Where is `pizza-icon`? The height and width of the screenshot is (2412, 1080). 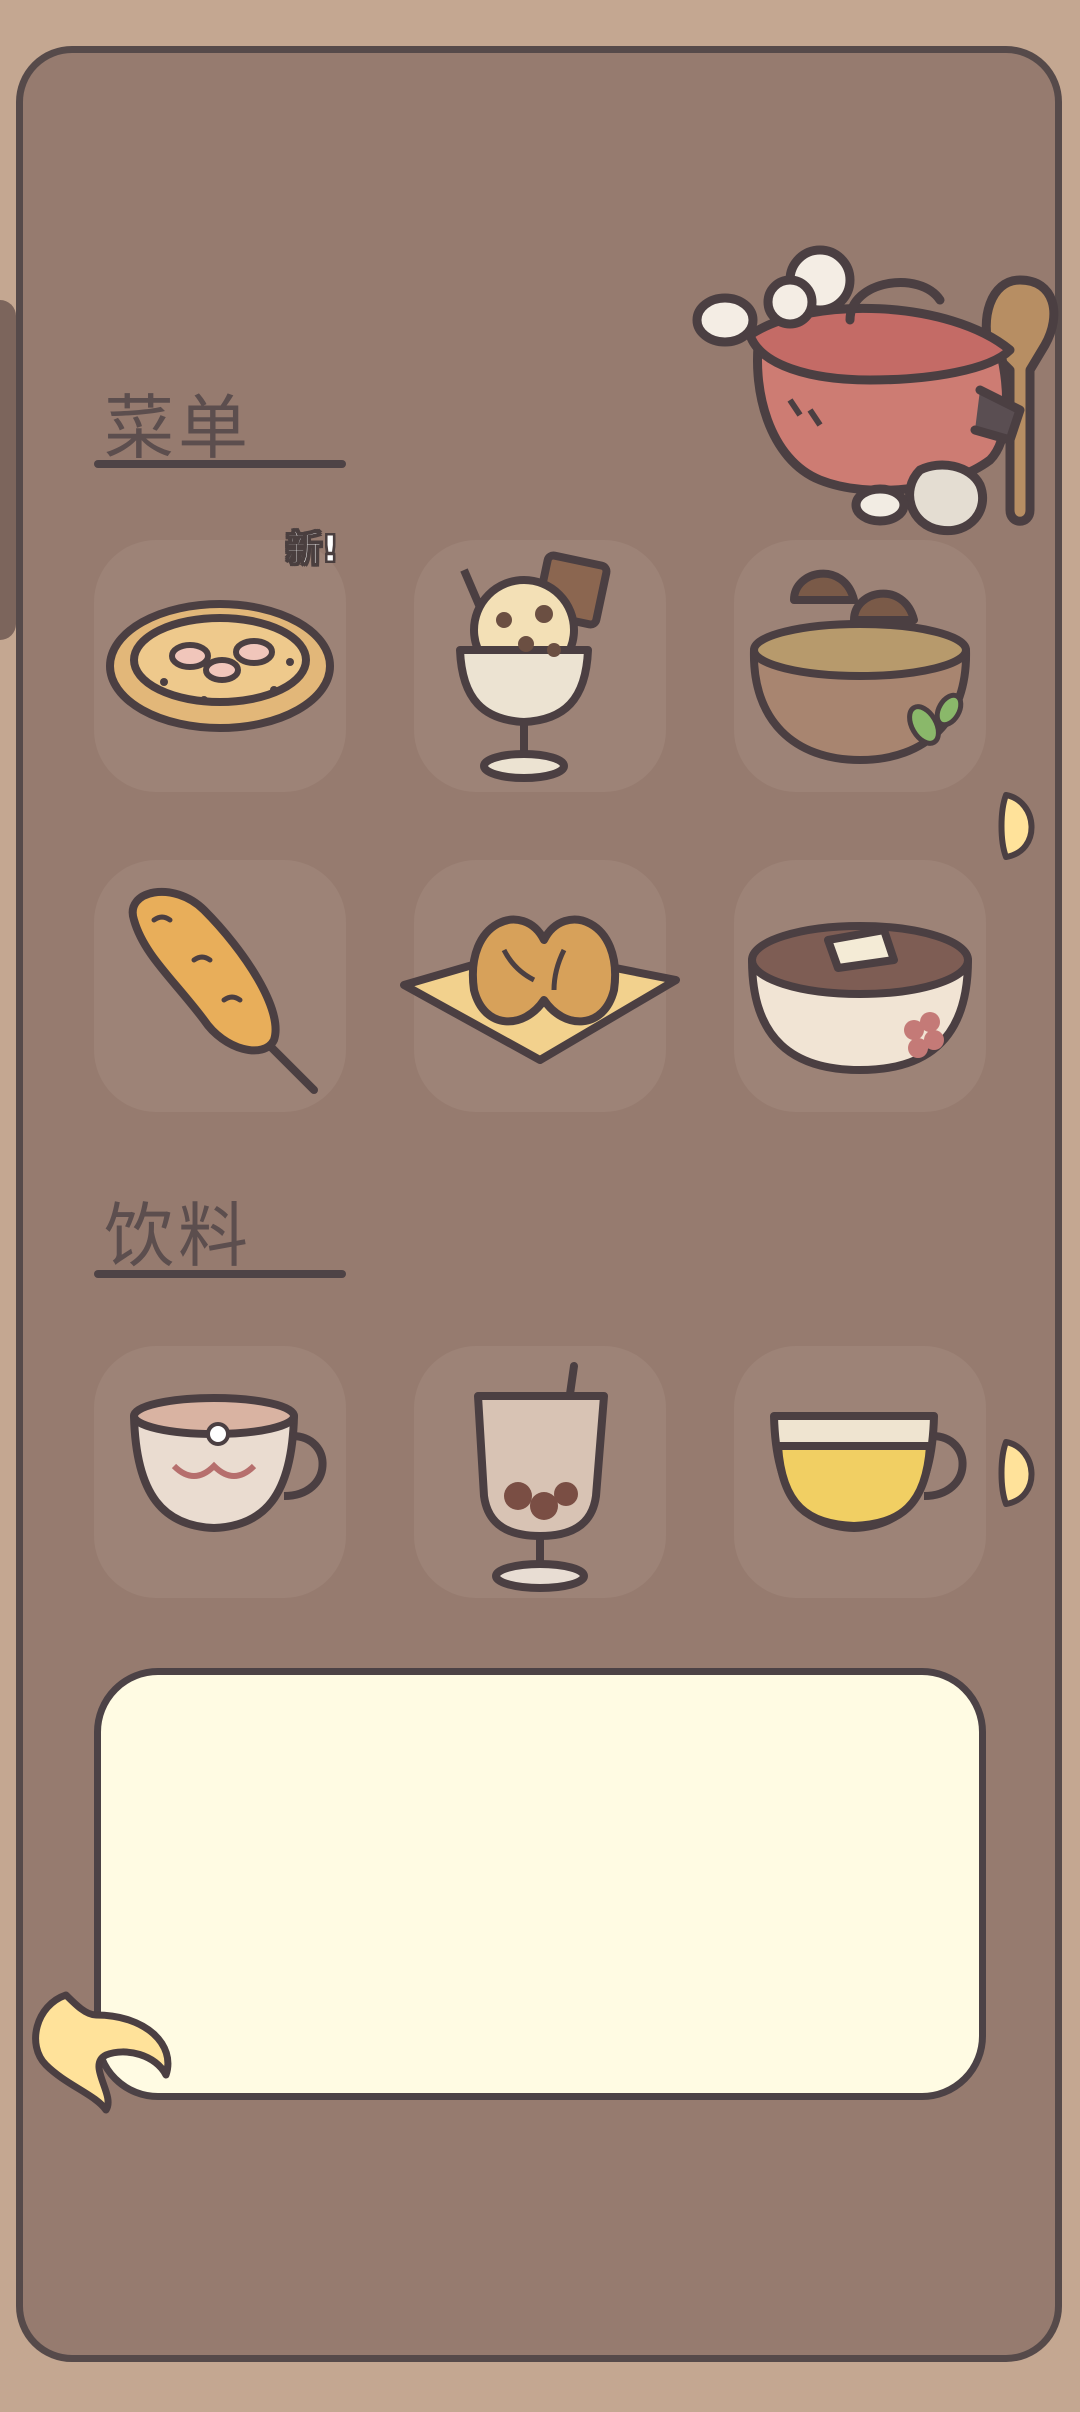
pizza-icon is located at coordinates (220, 666).